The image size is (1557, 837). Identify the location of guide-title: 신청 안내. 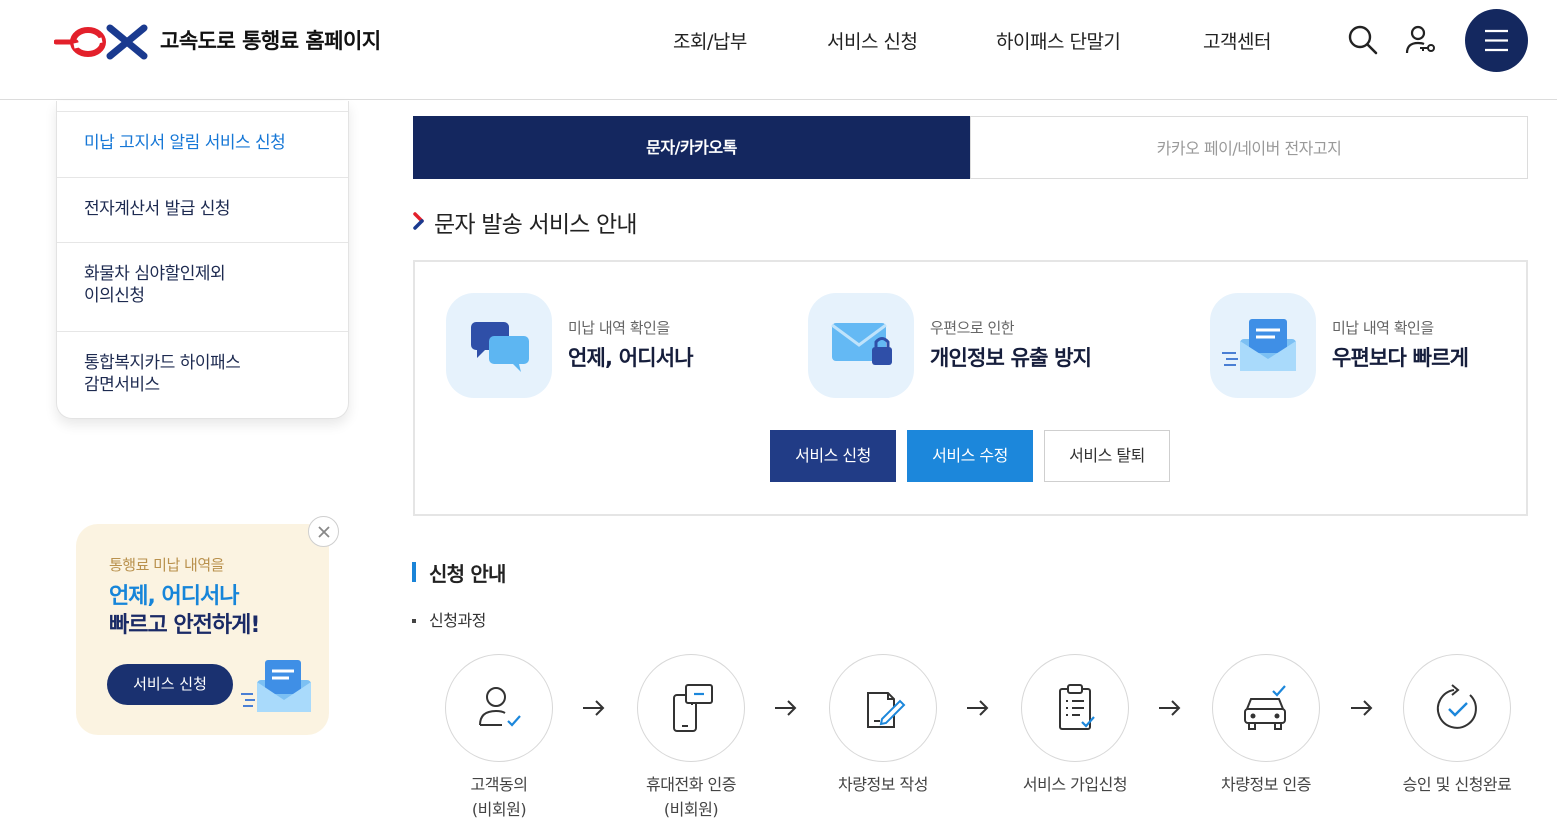
(467, 574).